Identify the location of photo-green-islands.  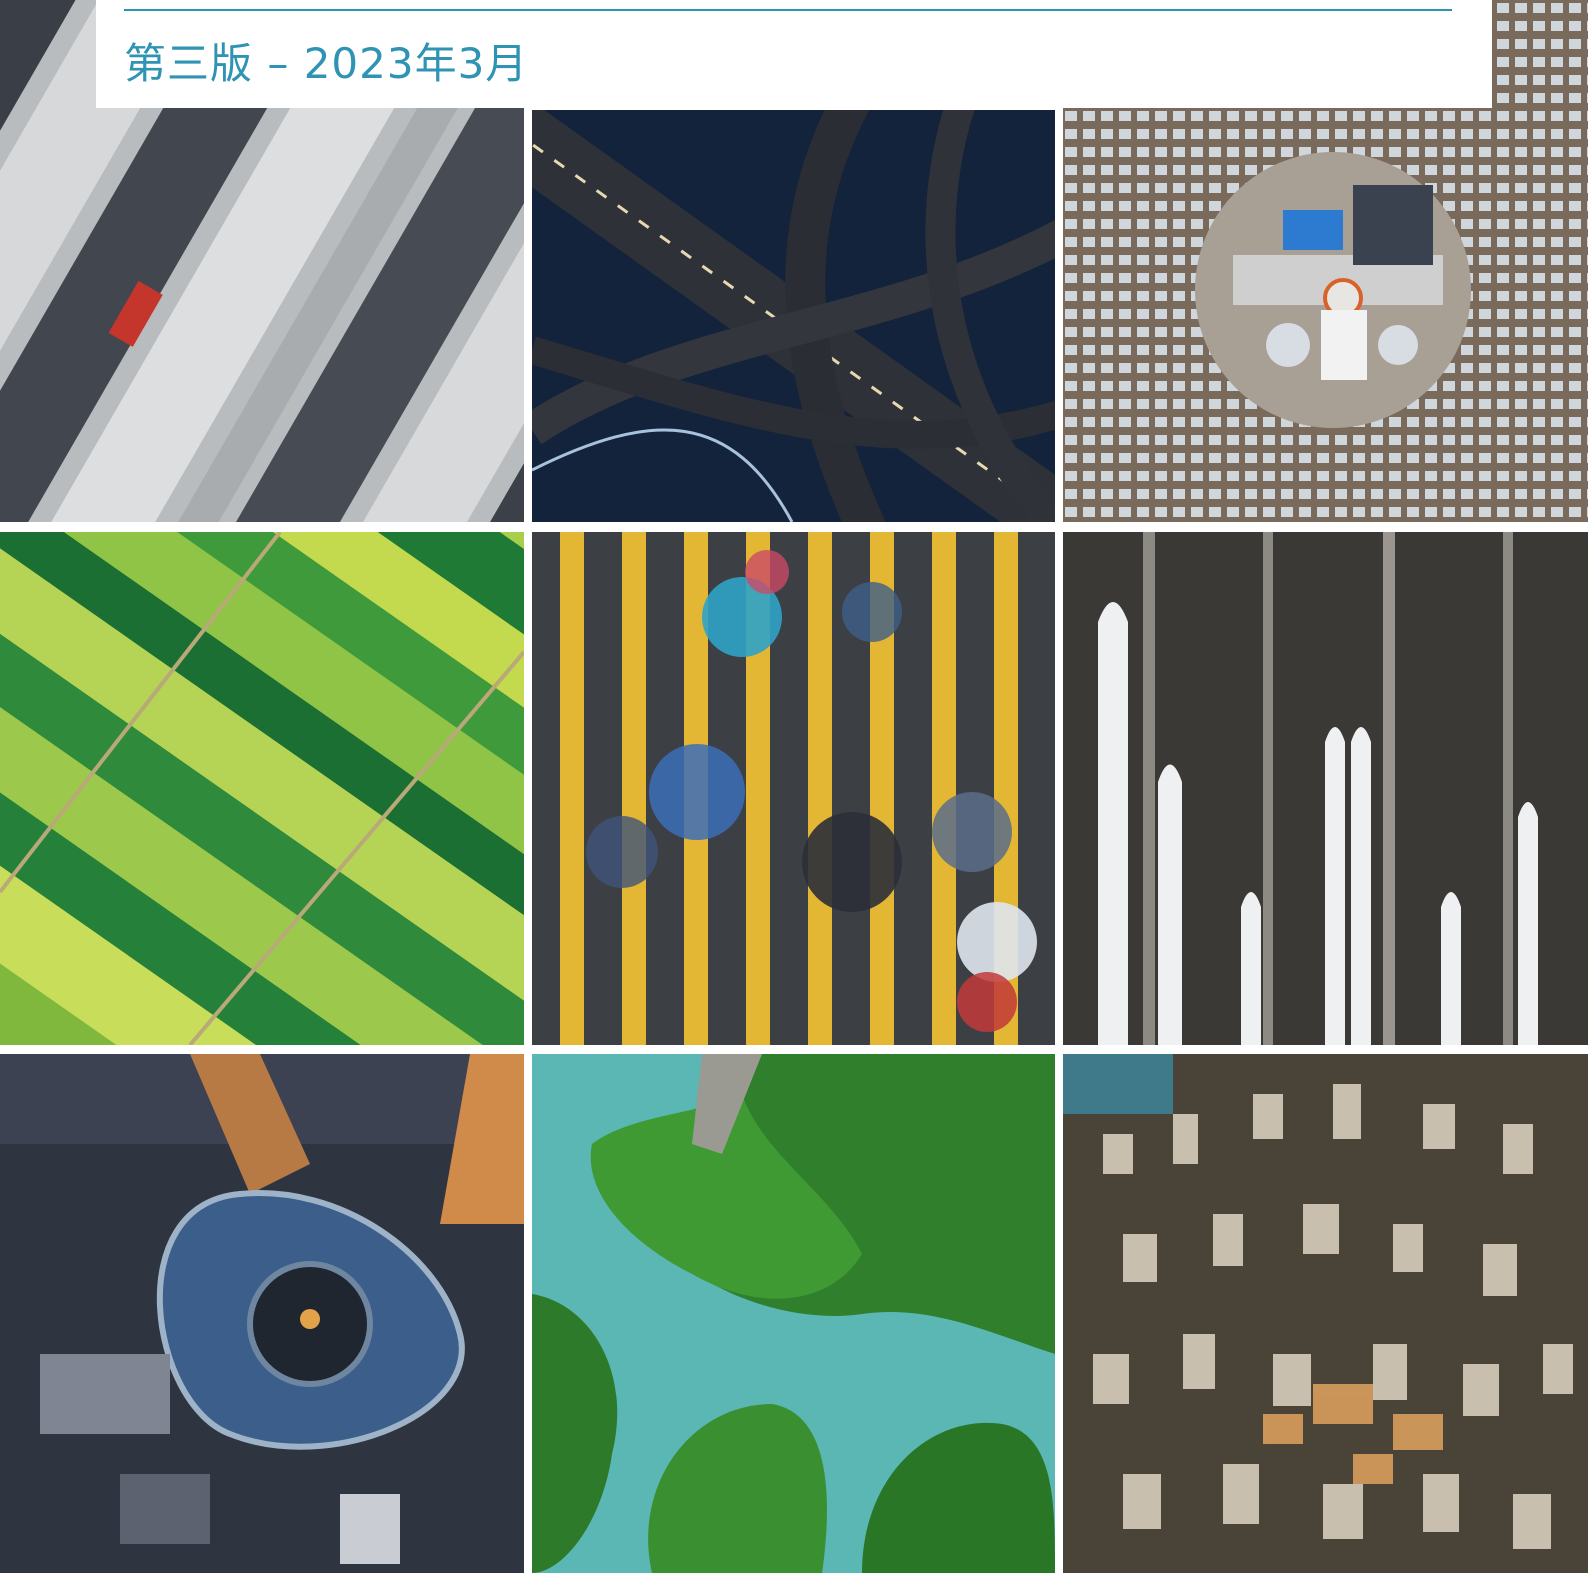
(793, 1313).